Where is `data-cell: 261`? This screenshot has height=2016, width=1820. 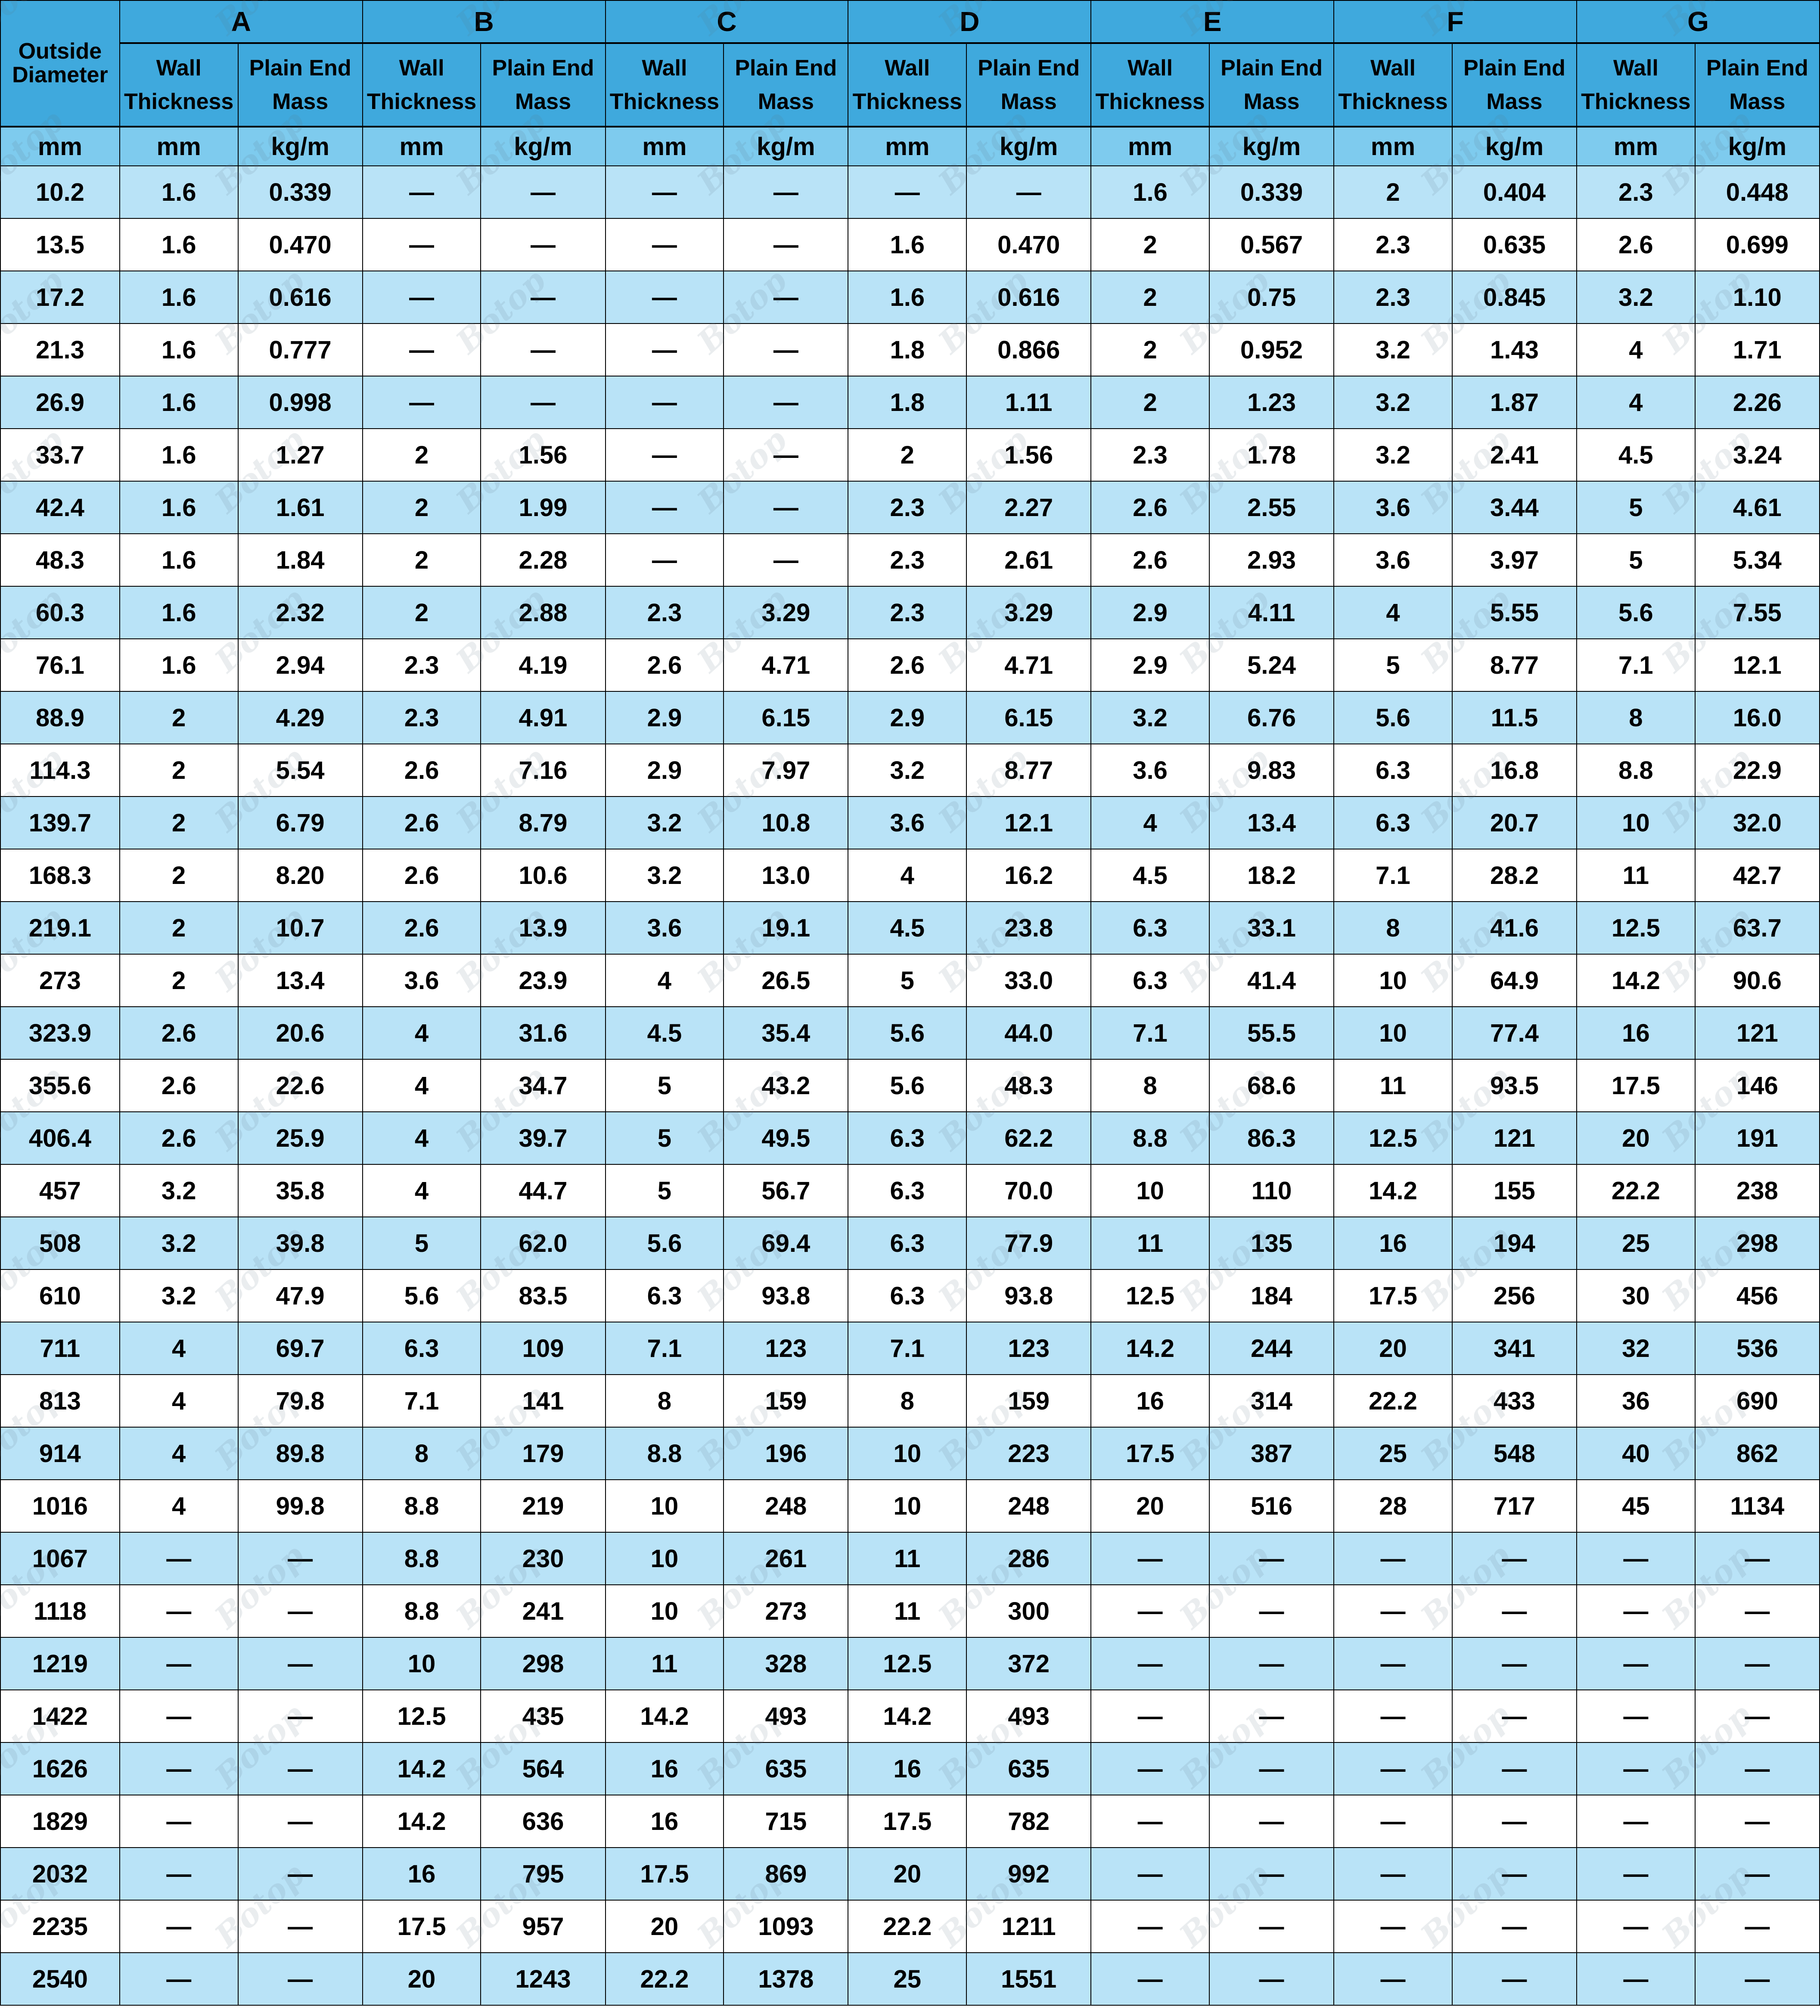 data-cell: 261 is located at coordinates (786, 1559).